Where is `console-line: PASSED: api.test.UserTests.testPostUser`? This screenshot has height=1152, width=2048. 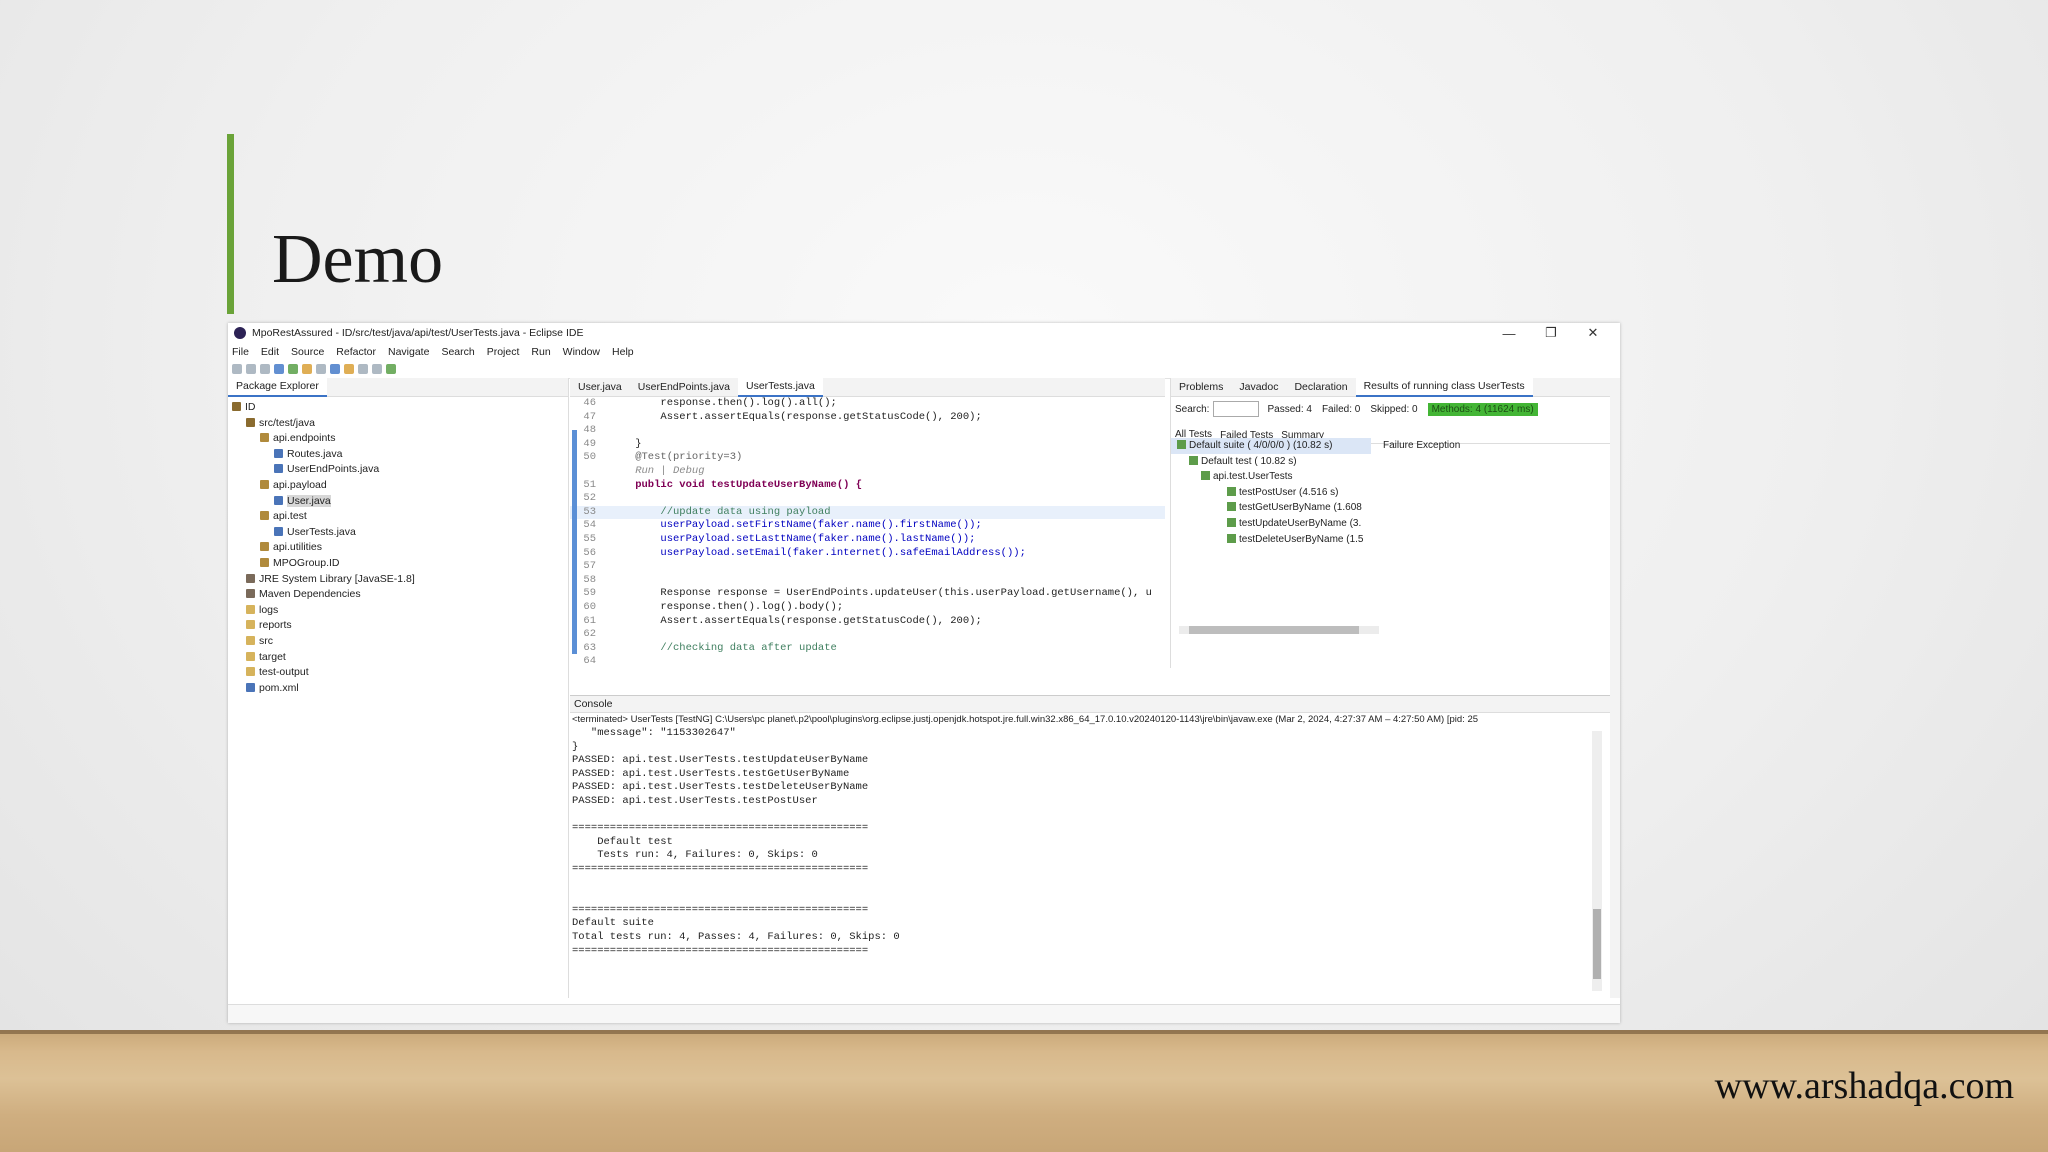 console-line: PASSED: api.test.UserTests.testPostUser is located at coordinates (695, 800).